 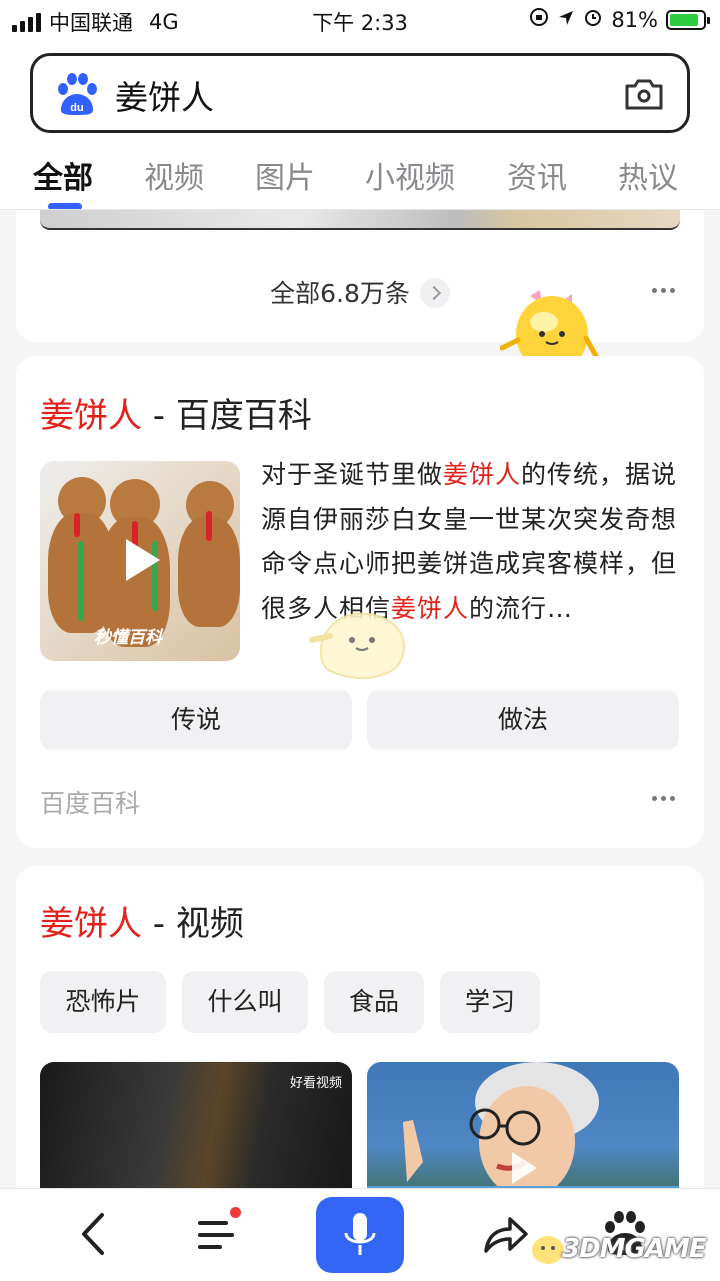 What do you see at coordinates (490, 1002) in the screenshot?
I see `chip-study: 学习` at bounding box center [490, 1002].